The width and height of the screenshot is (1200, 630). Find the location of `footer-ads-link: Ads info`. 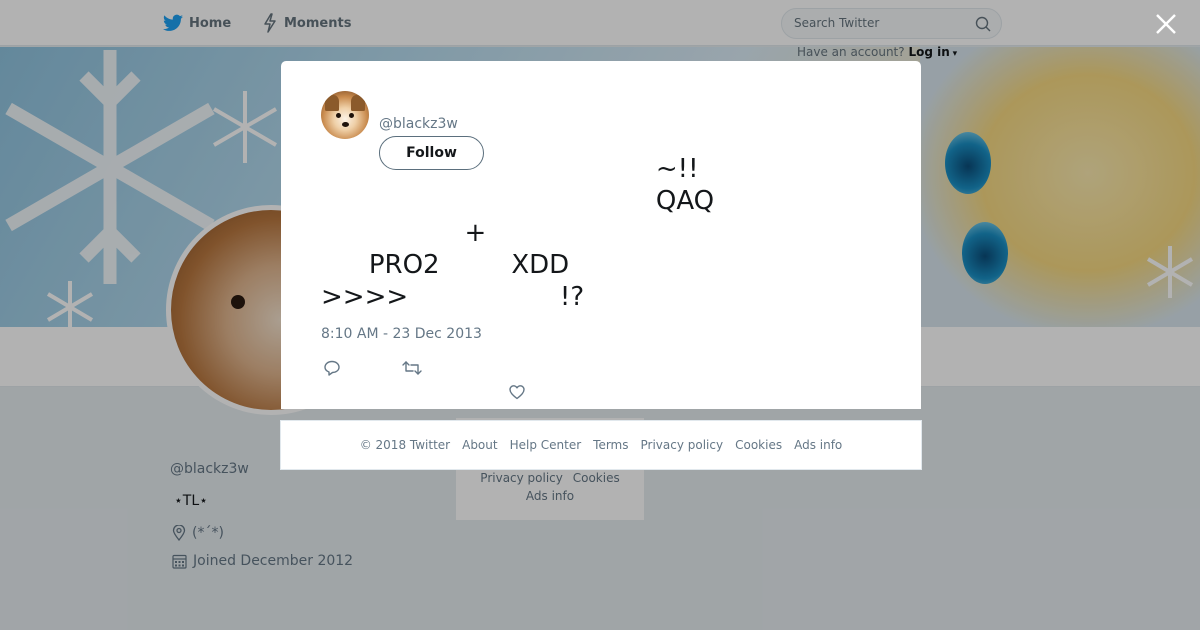

footer-ads-link: Ads info is located at coordinates (818, 445).